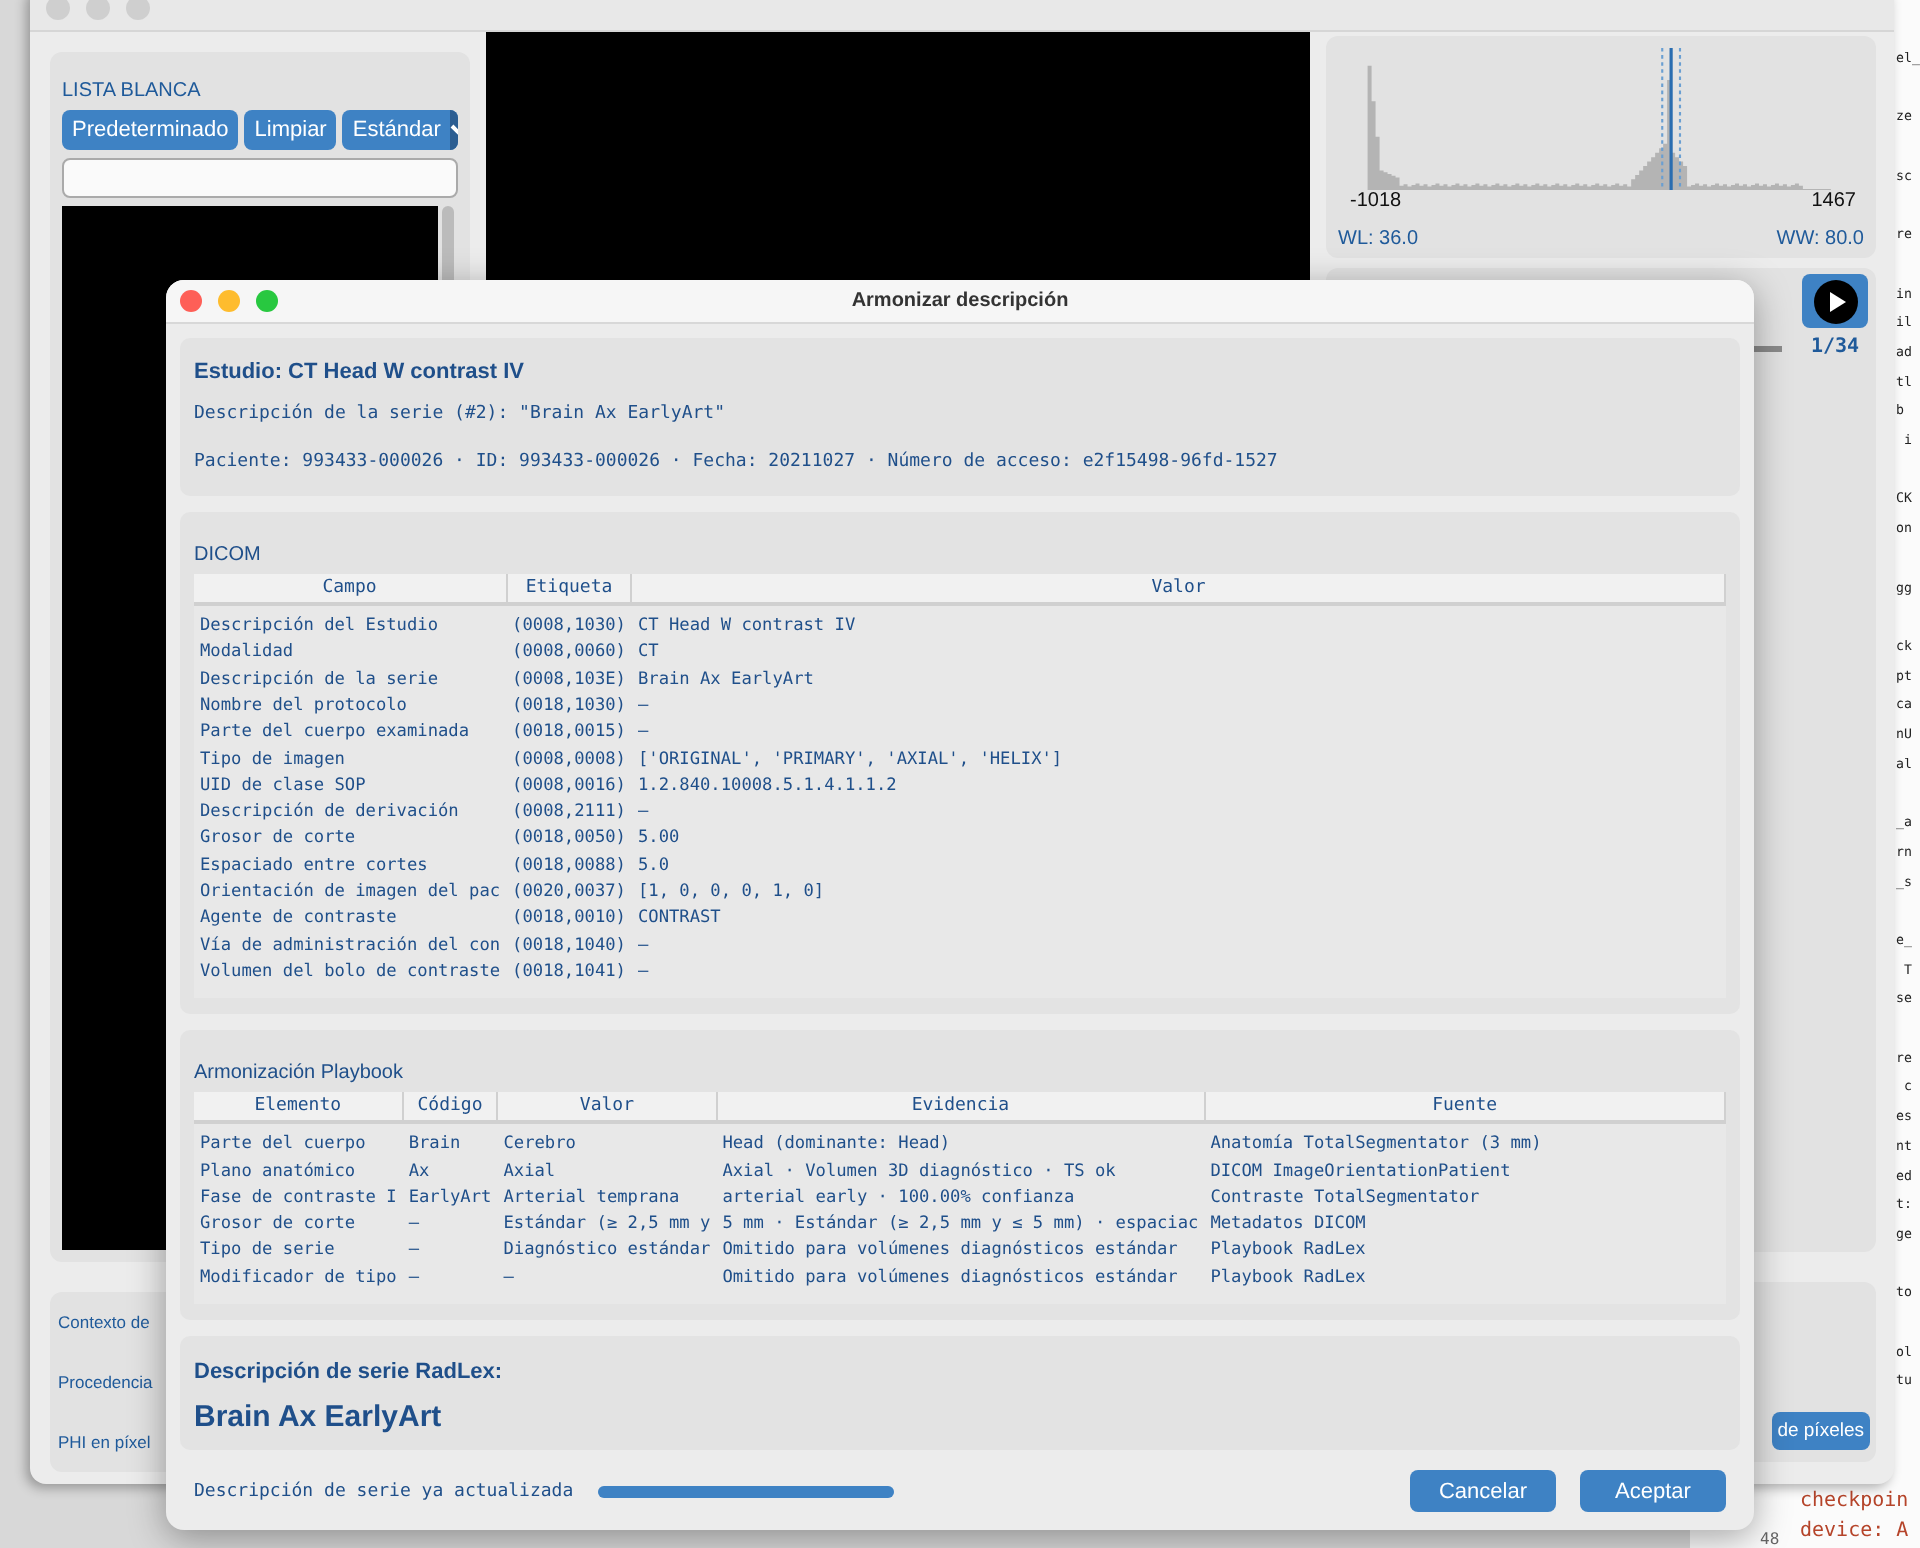 This screenshot has height=1548, width=1920. What do you see at coordinates (350, 813) in the screenshot?
I see `table-cell: Descripción de derivación` at bounding box center [350, 813].